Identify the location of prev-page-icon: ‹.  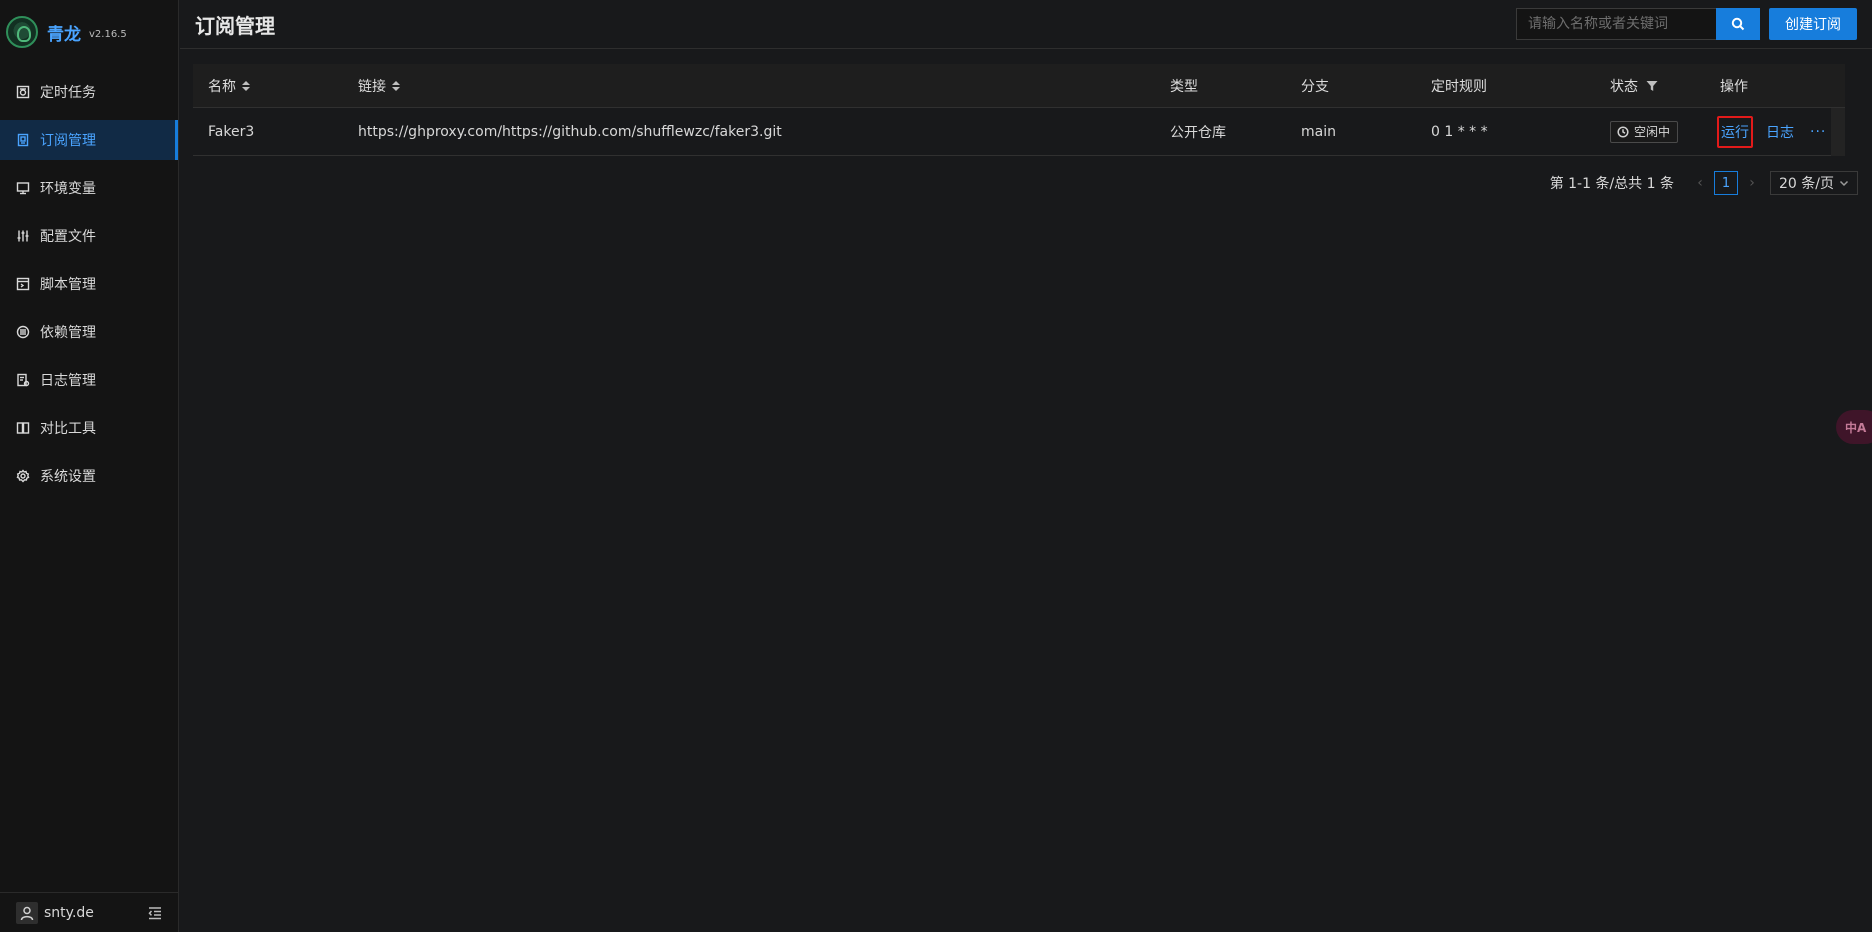
(1700, 183).